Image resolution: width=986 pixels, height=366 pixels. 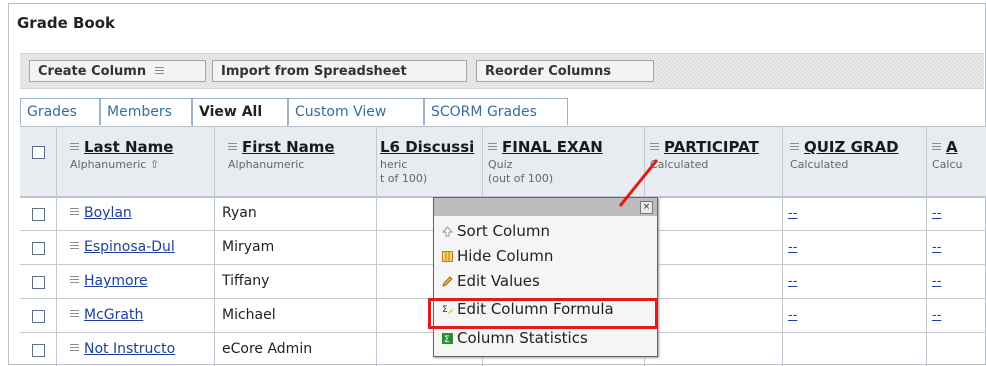 I want to click on reorder-columns-button: Reorder Columns, so click(x=565, y=71).